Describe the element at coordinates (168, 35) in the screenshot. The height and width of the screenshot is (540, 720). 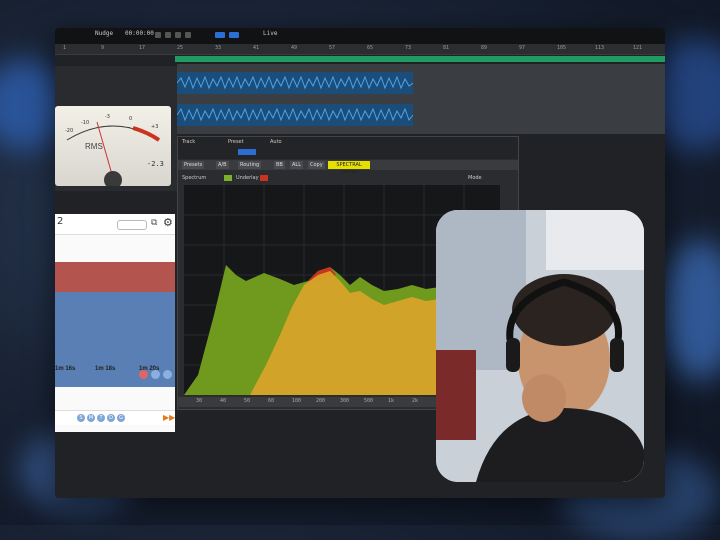
I see `play-button` at that location.